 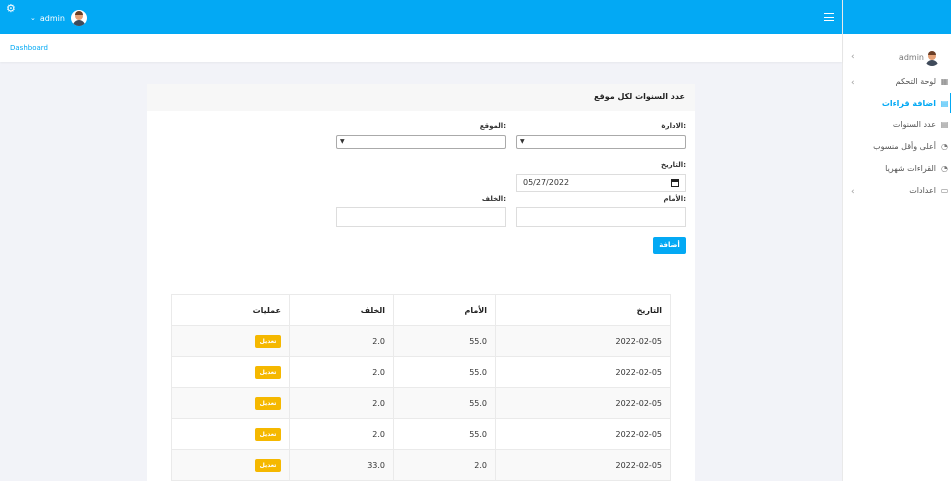 I want to click on menu-toggle-icon, so click(x=829, y=17).